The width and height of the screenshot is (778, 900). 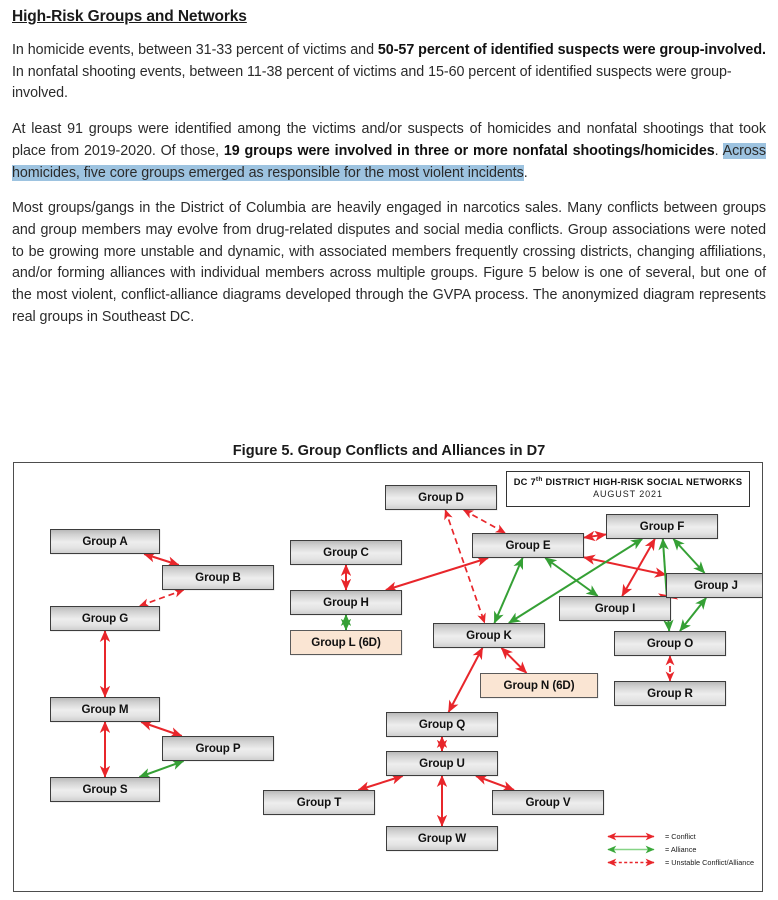 I want to click on title-pre: DC 7, so click(x=524, y=482).